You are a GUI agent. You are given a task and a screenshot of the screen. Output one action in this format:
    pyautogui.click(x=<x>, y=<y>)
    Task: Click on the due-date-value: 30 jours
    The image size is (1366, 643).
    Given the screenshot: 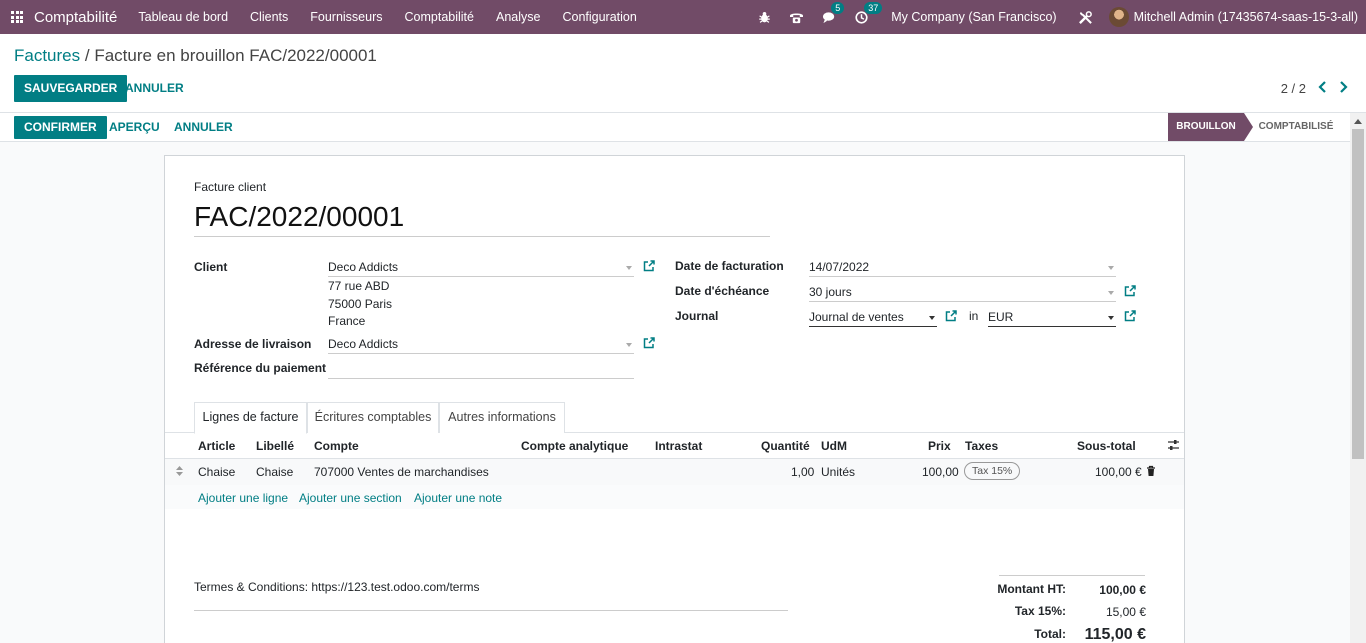 What is the action you would take?
    pyautogui.click(x=830, y=292)
    